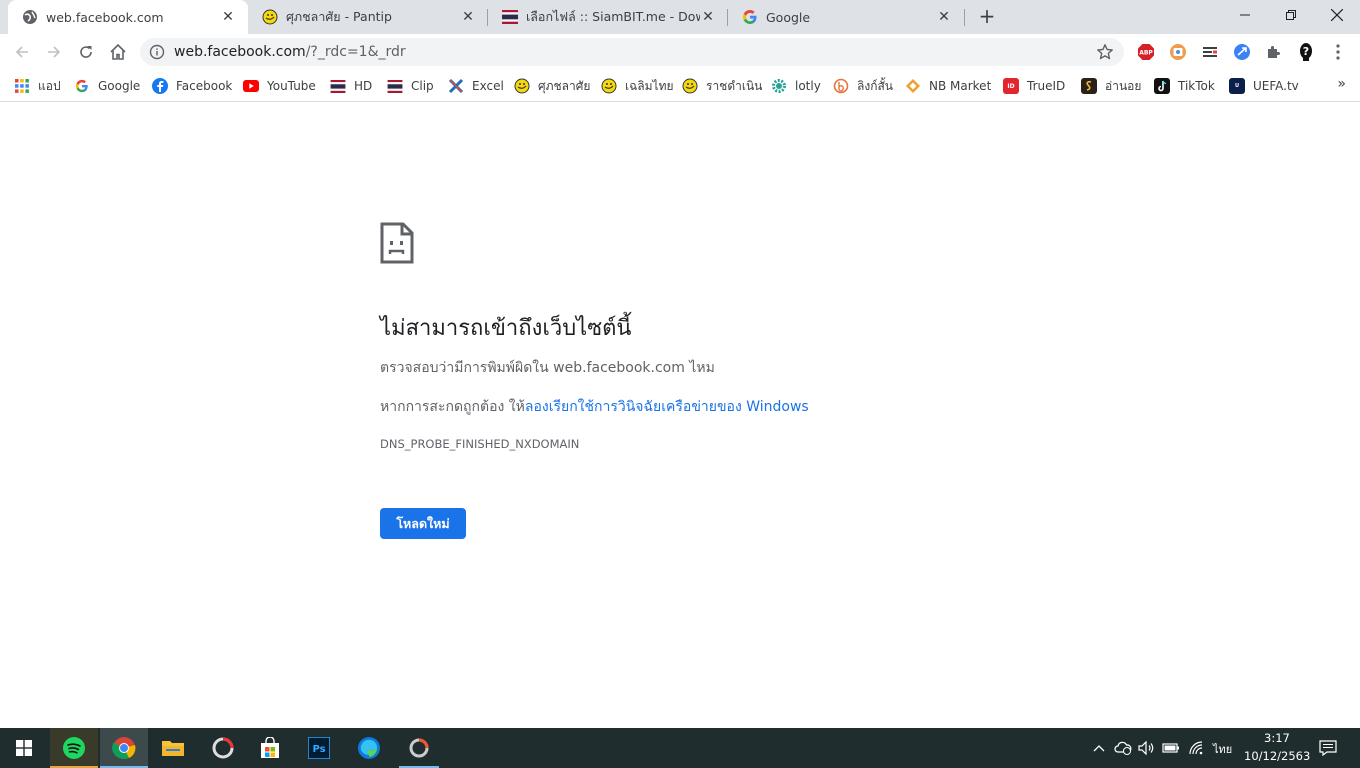 Image resolution: width=1360 pixels, height=768 pixels. I want to click on minimize-button, so click(1245, 15).